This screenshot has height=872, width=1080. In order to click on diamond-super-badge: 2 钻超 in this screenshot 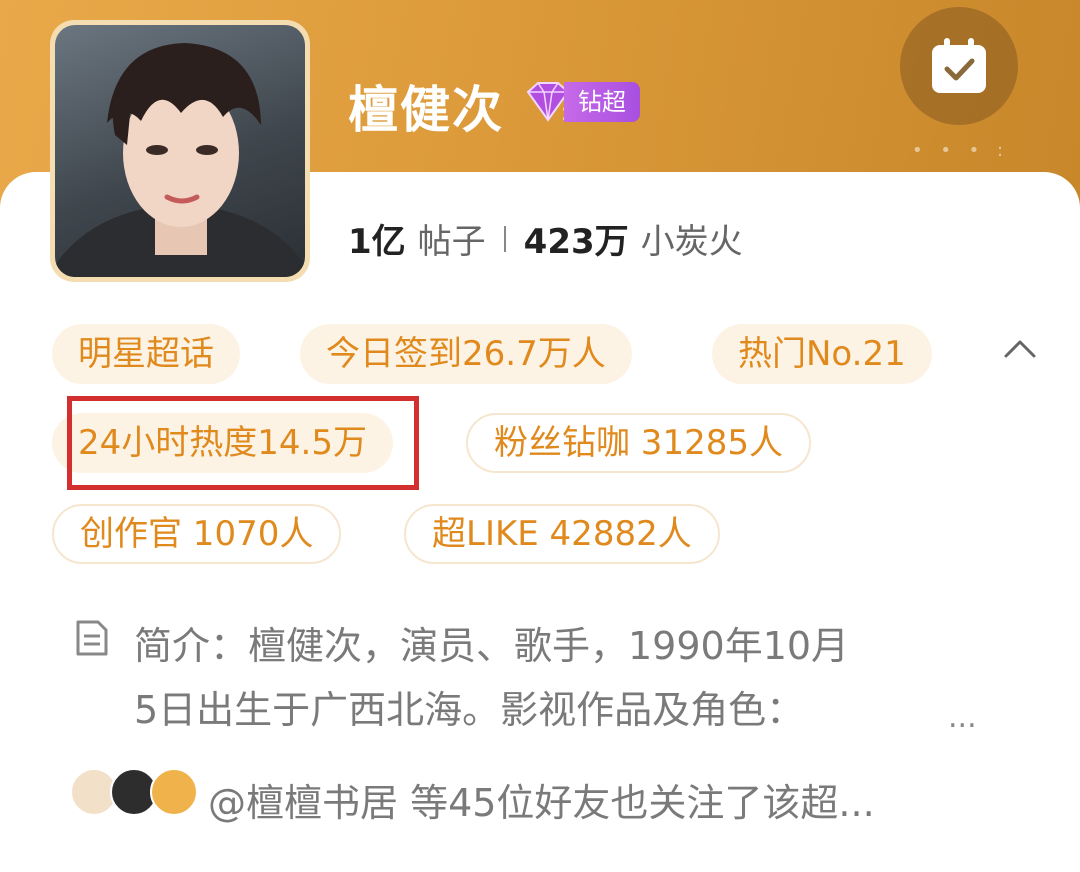, I will do `click(581, 102)`.